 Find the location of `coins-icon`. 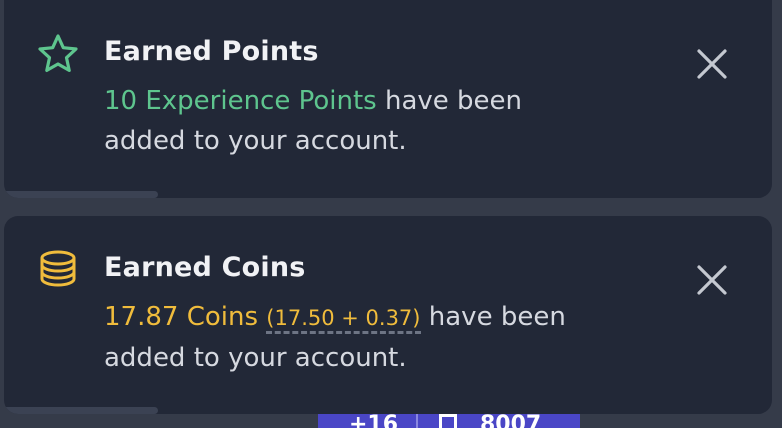

coins-icon is located at coordinates (58, 270).